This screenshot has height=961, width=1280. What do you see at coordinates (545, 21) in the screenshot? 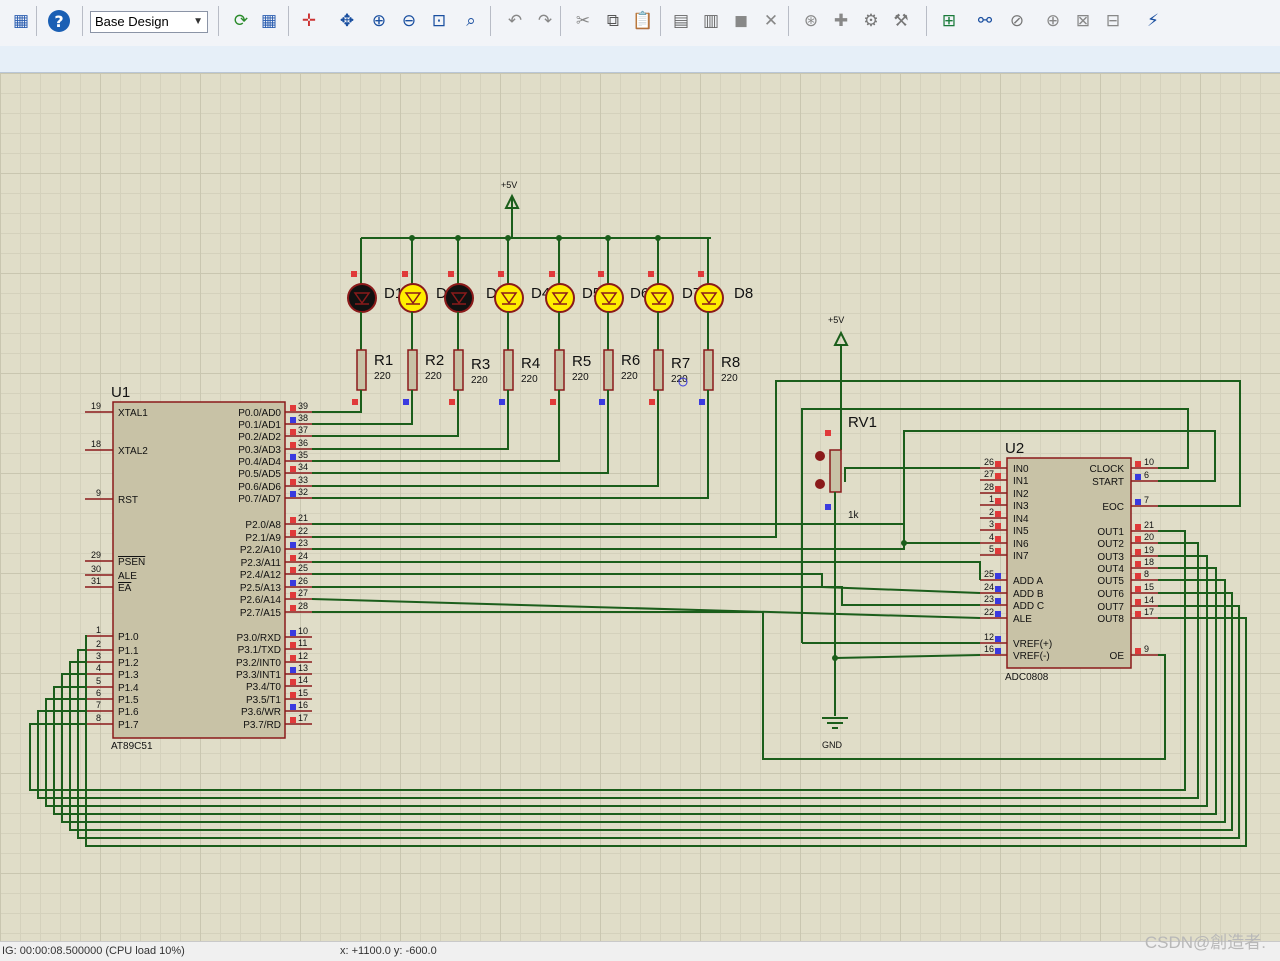
I see `redo-icon: ↷` at bounding box center [545, 21].